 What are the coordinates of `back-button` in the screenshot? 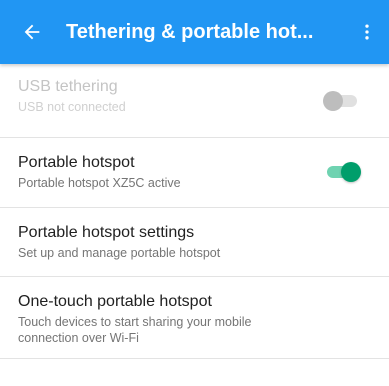 It's located at (32, 32).